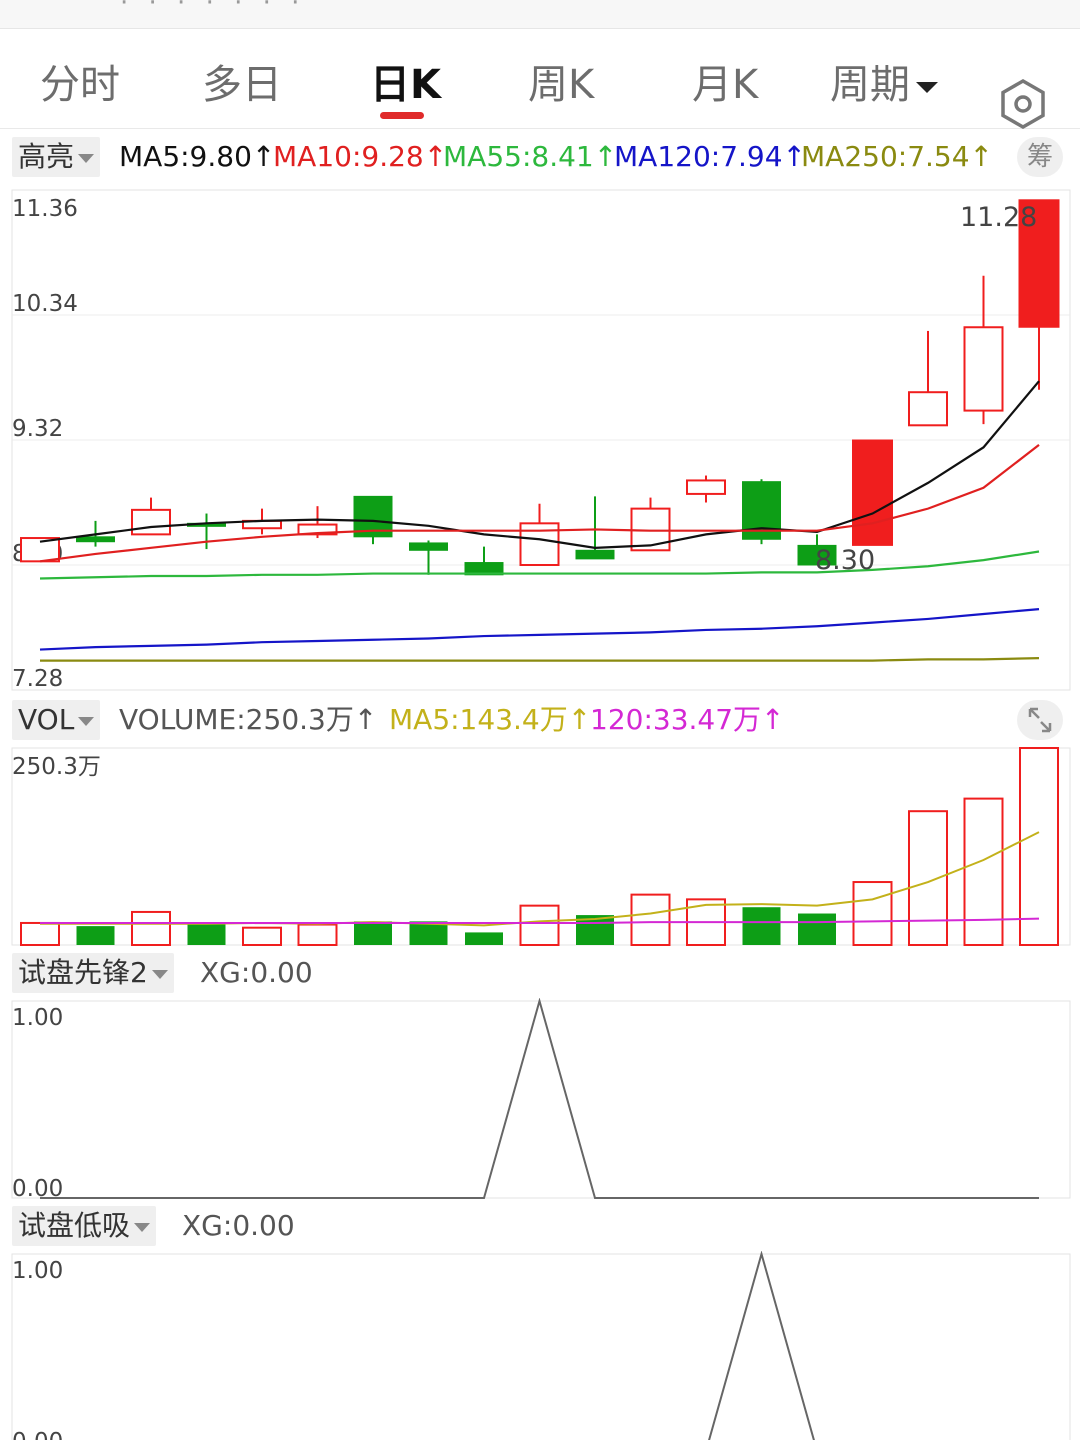 This screenshot has height=1440, width=1080. Describe the element at coordinates (248, 719) in the screenshot. I see `volume-label-0: VOLUME:250.3万↑` at that location.